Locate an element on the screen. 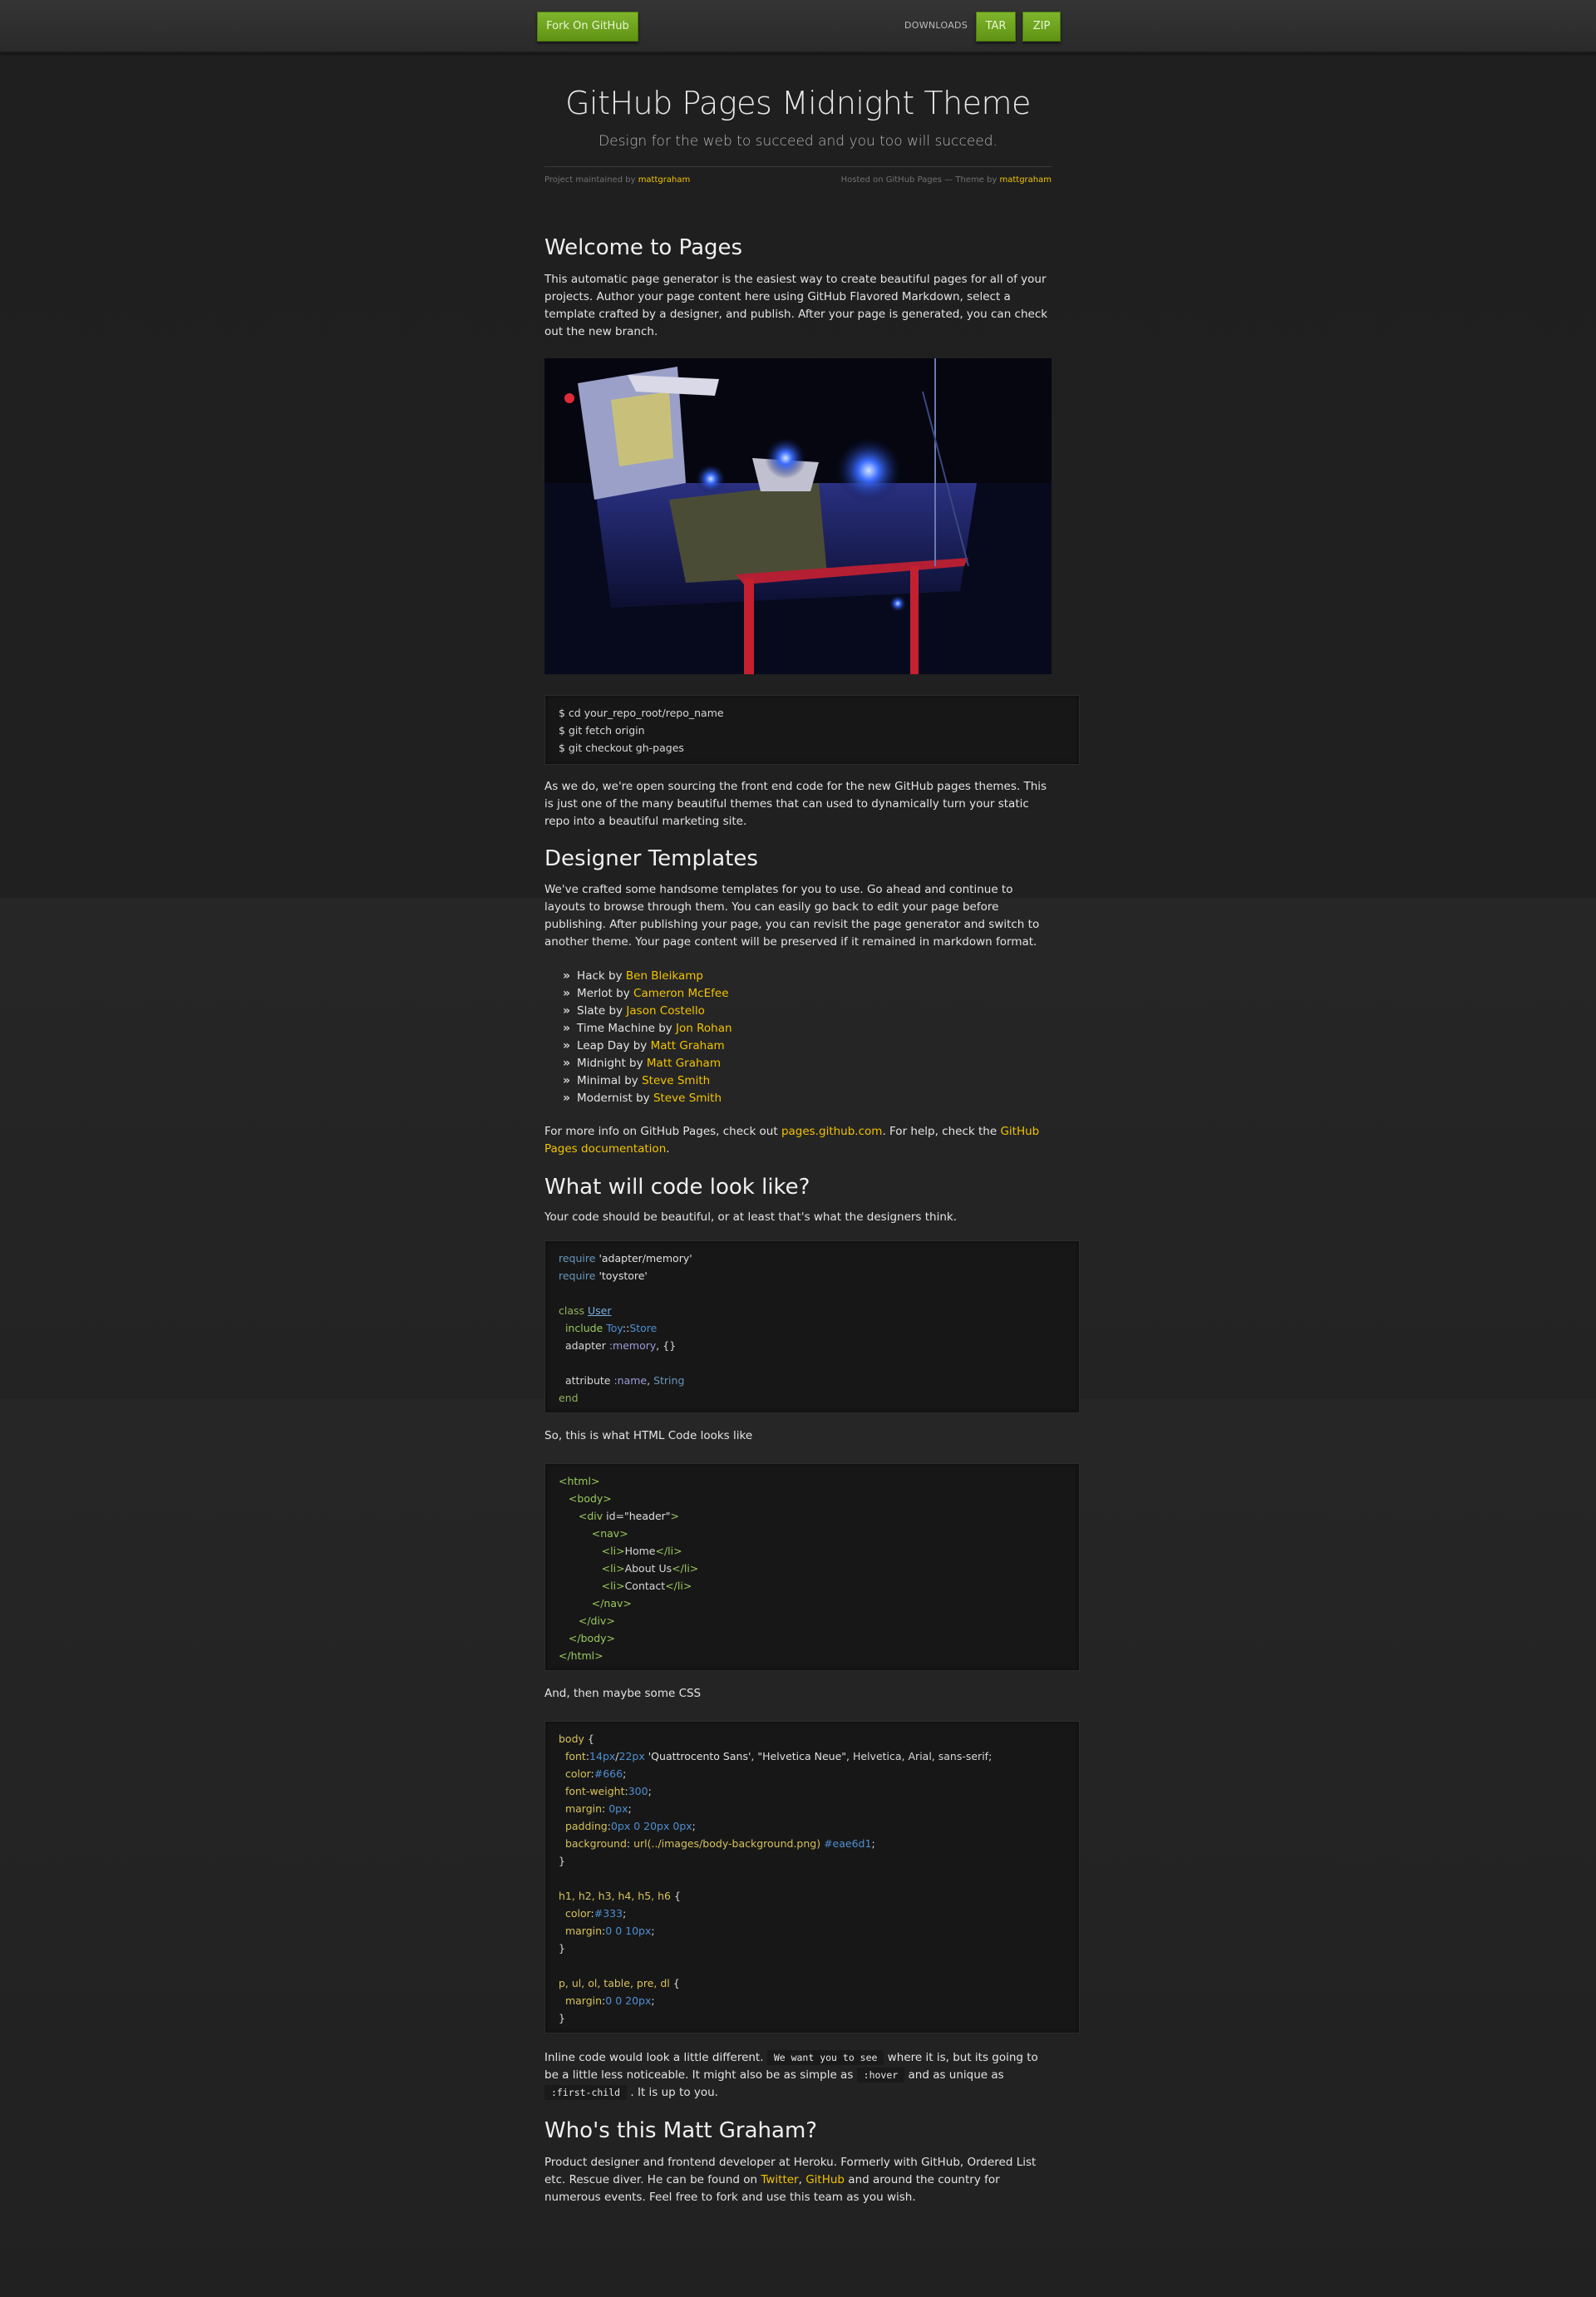  theme-name: Modernist is located at coordinates (605, 1098).